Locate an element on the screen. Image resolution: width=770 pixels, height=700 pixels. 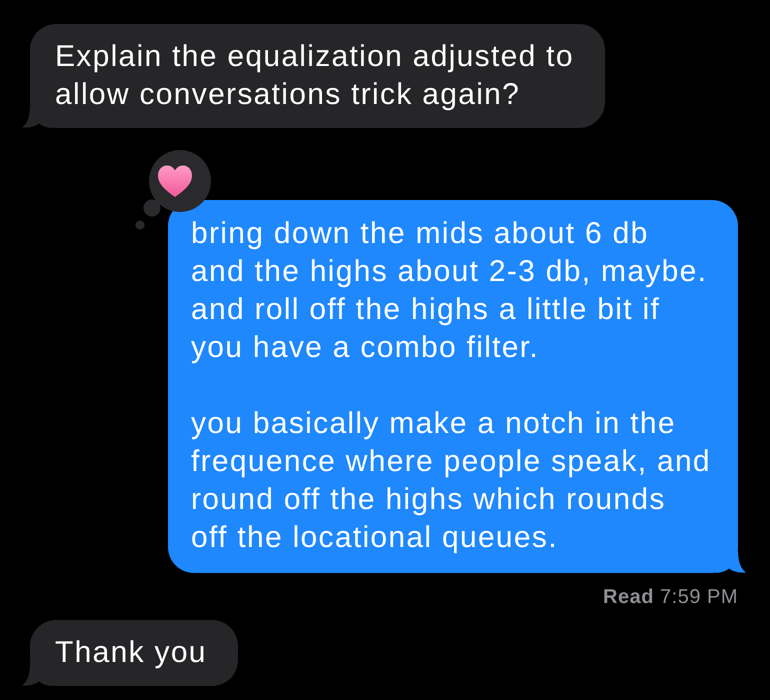
read-receipt: Read 7:59 PM is located at coordinates (670, 597).